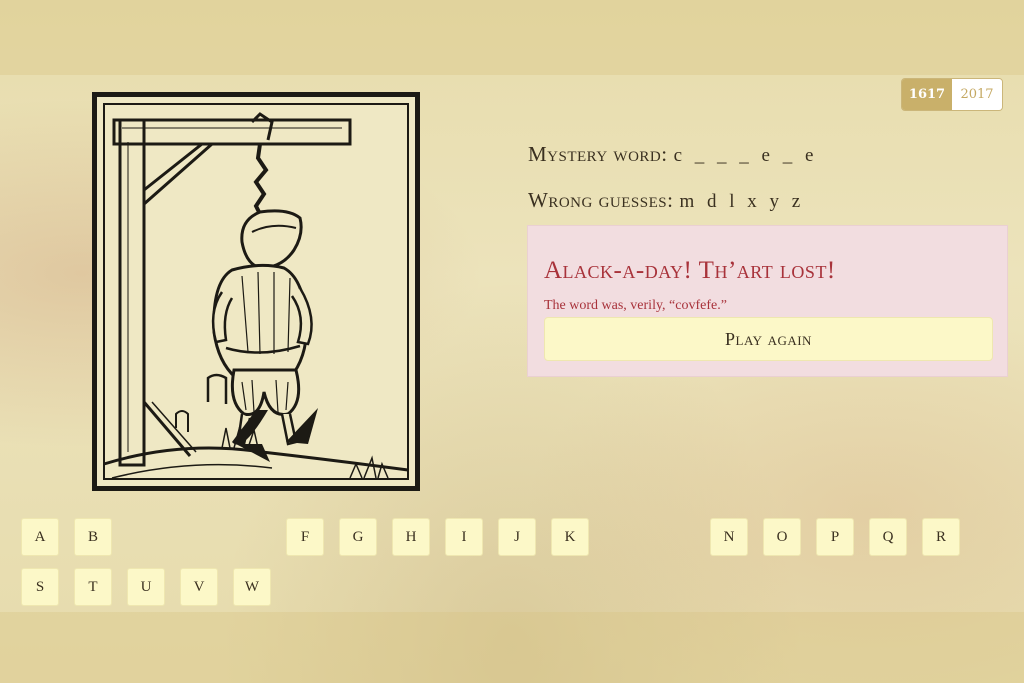 This screenshot has width=1024, height=683. Describe the element at coordinates (93, 537) in the screenshot. I see `letter-key-b: B` at that location.